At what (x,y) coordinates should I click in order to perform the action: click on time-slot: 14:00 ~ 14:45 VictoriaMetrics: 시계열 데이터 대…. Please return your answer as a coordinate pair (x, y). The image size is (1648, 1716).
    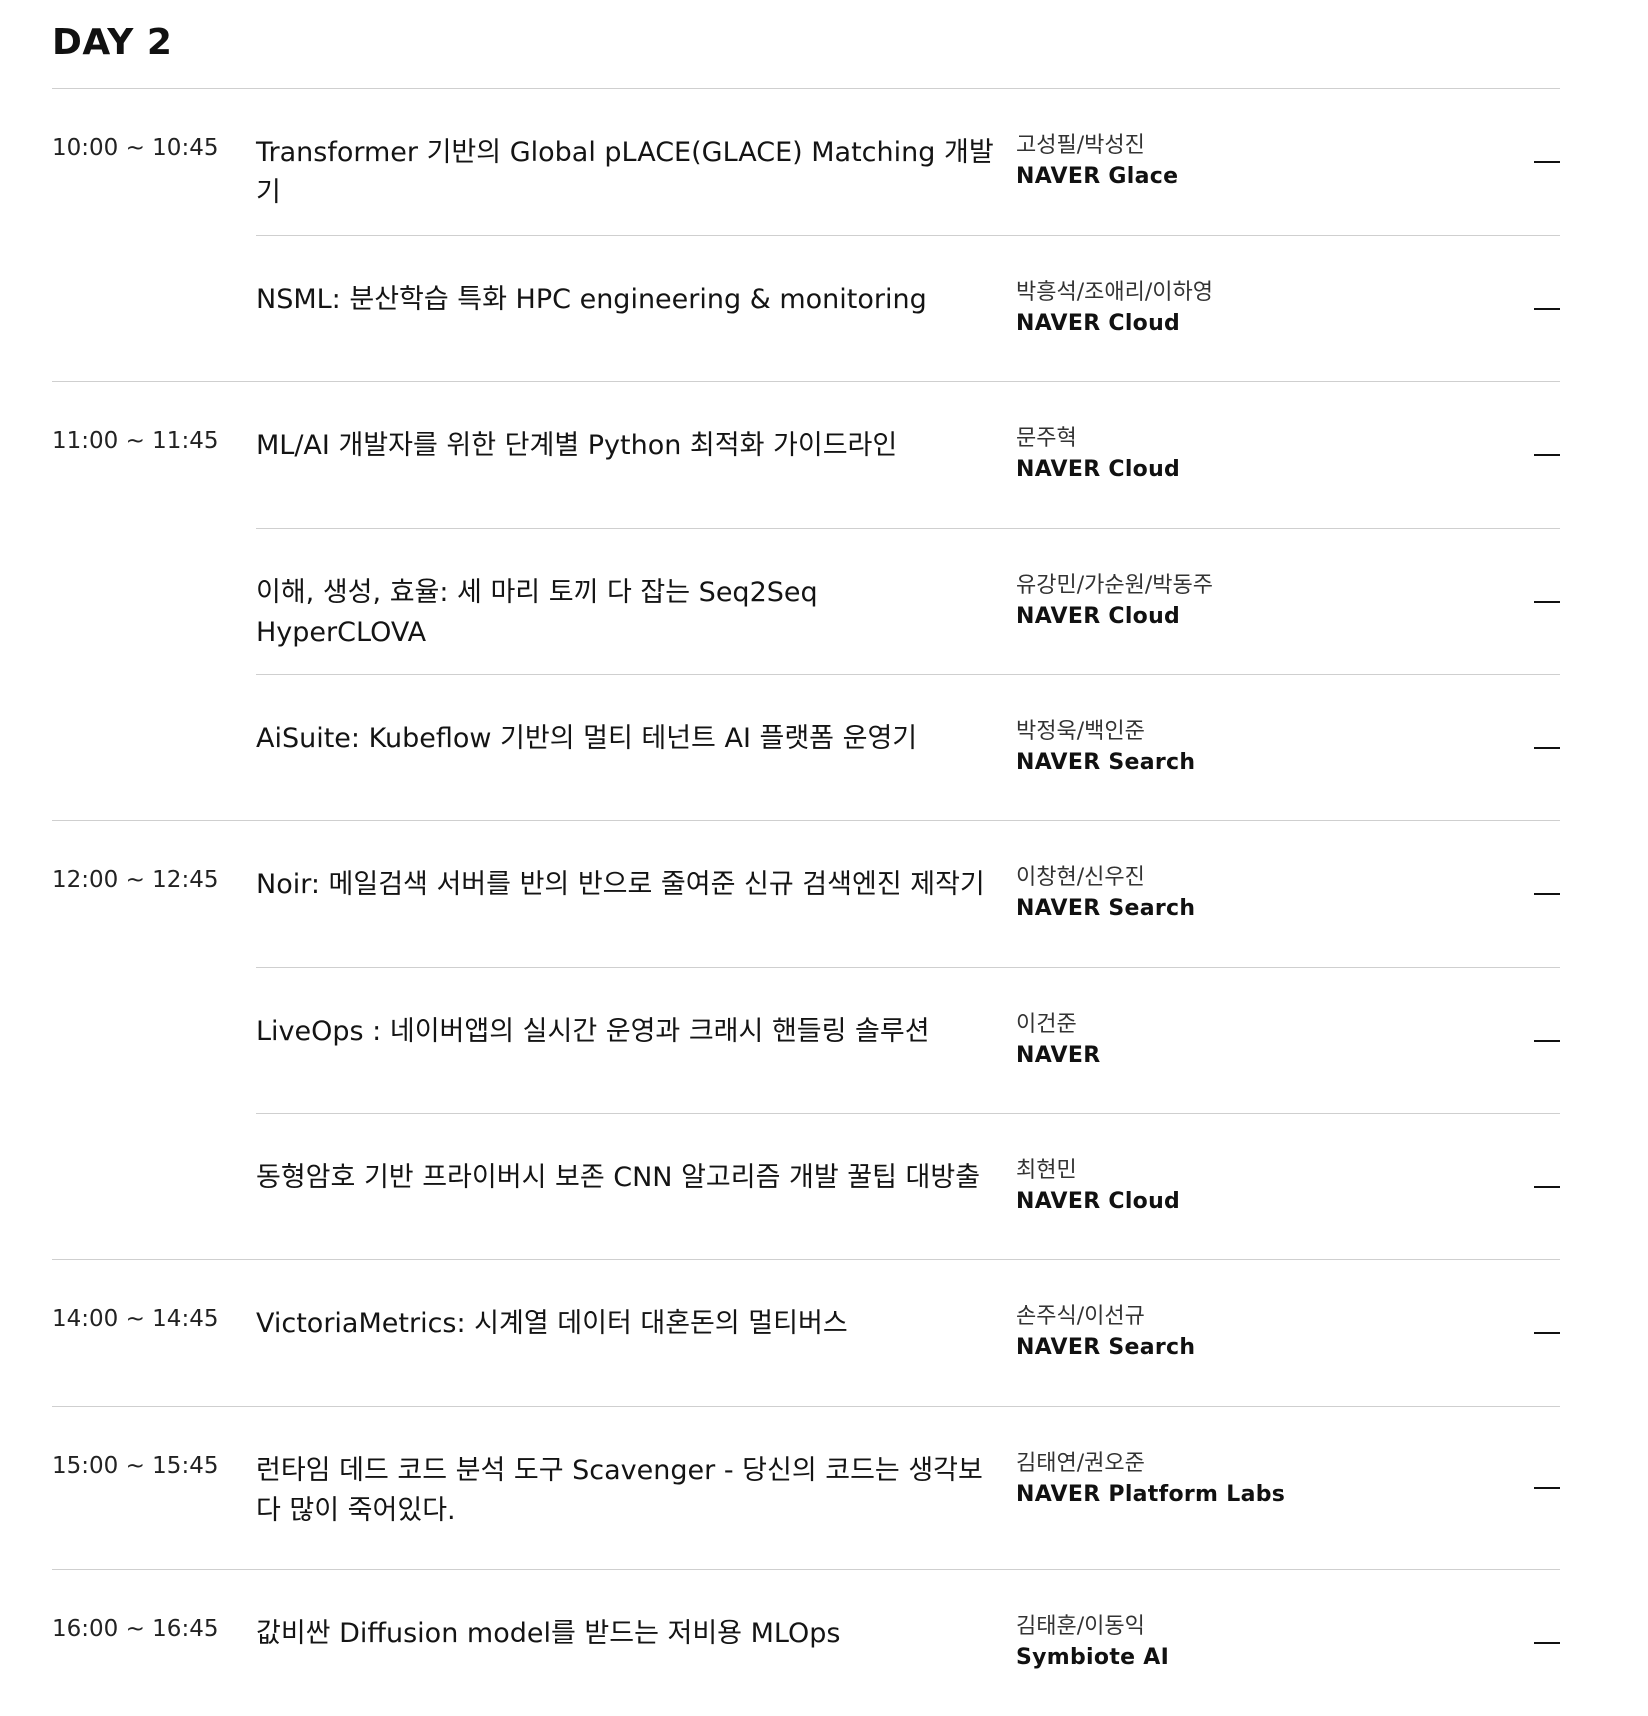
    Looking at the image, I should click on (806, 1332).